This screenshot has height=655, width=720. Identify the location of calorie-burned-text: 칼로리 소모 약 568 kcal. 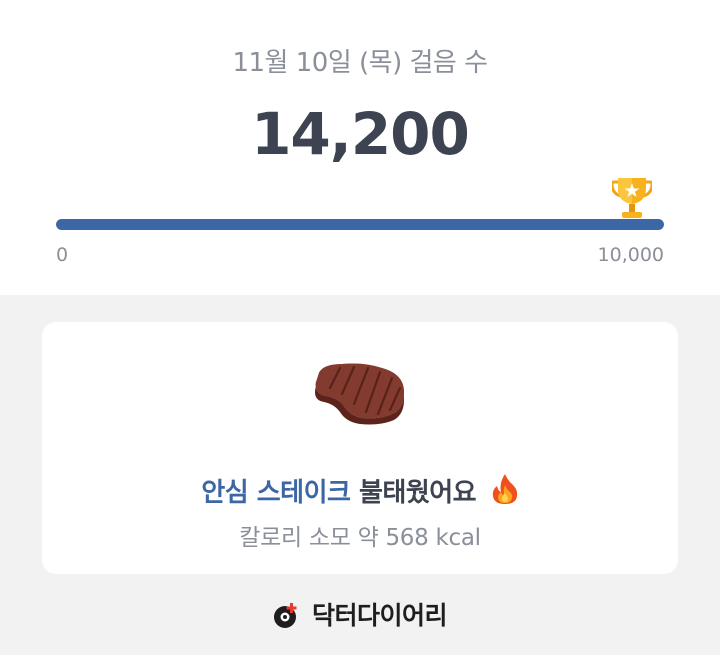
(360, 538).